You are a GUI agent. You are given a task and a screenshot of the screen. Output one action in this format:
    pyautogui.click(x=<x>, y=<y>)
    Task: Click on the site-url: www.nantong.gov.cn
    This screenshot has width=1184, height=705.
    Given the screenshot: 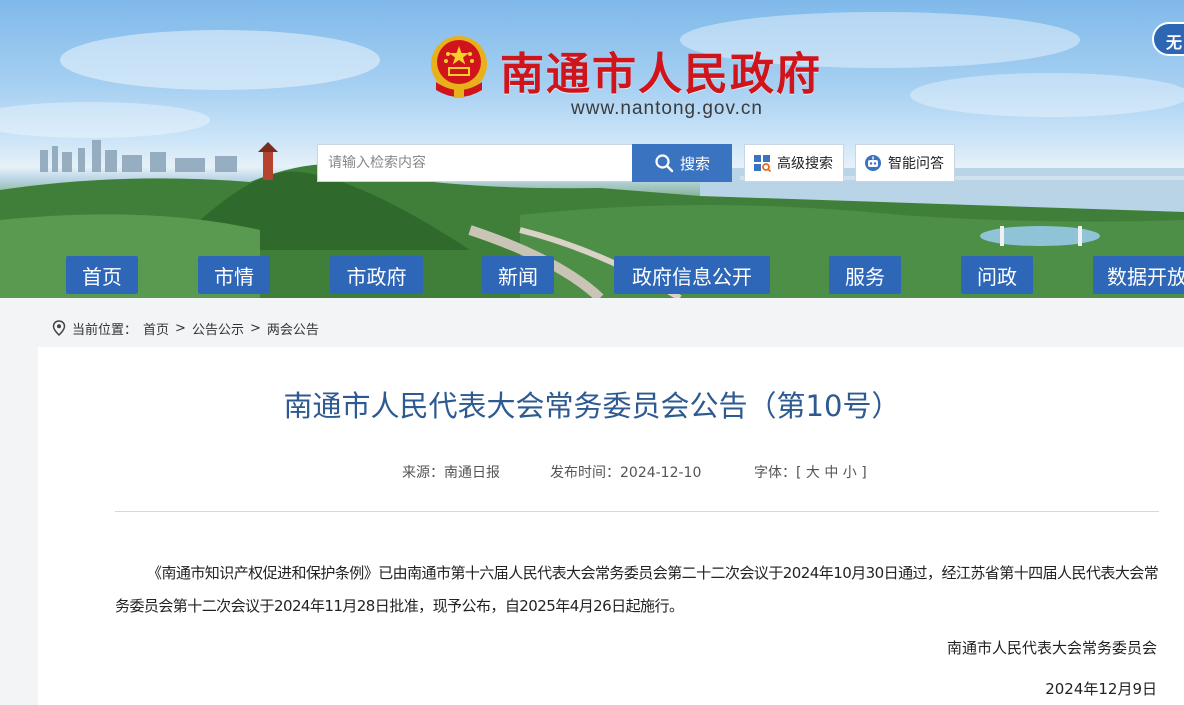 What is the action you would take?
    pyautogui.click(x=667, y=108)
    